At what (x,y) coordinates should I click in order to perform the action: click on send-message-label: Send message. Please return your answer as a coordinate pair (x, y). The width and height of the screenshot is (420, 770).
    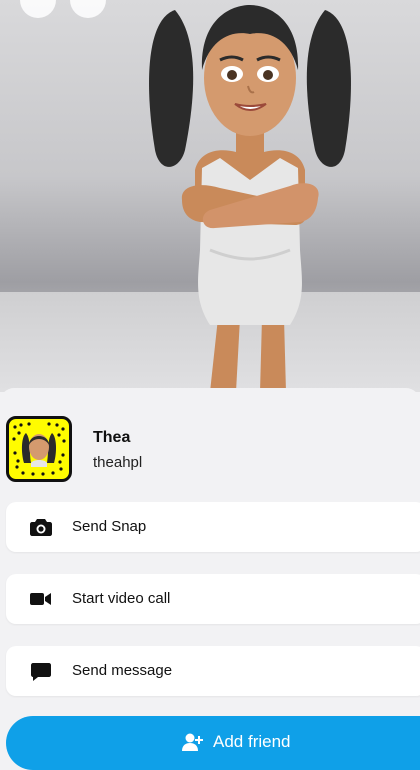
    Looking at the image, I should click on (122, 670).